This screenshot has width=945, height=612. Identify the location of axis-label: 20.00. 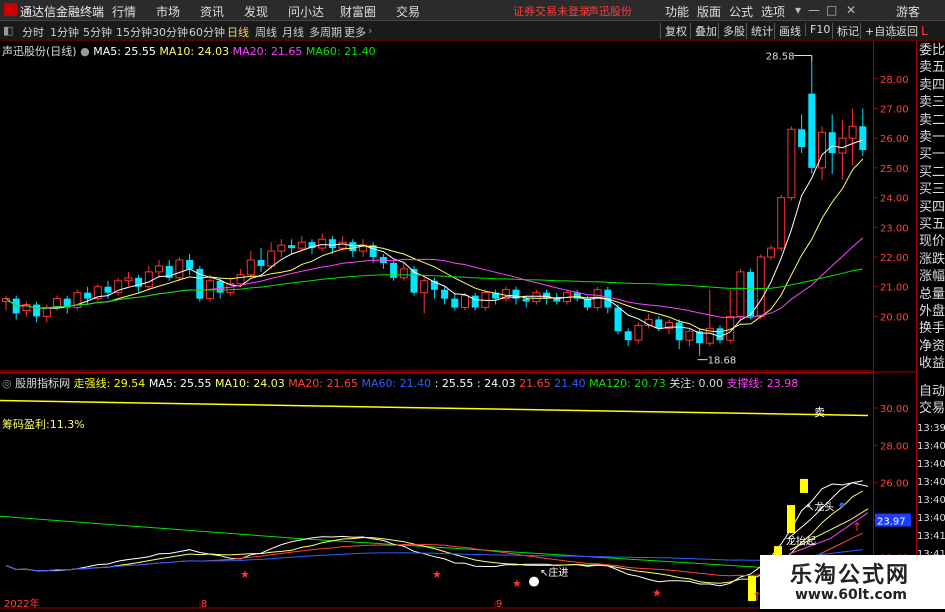
(894, 317).